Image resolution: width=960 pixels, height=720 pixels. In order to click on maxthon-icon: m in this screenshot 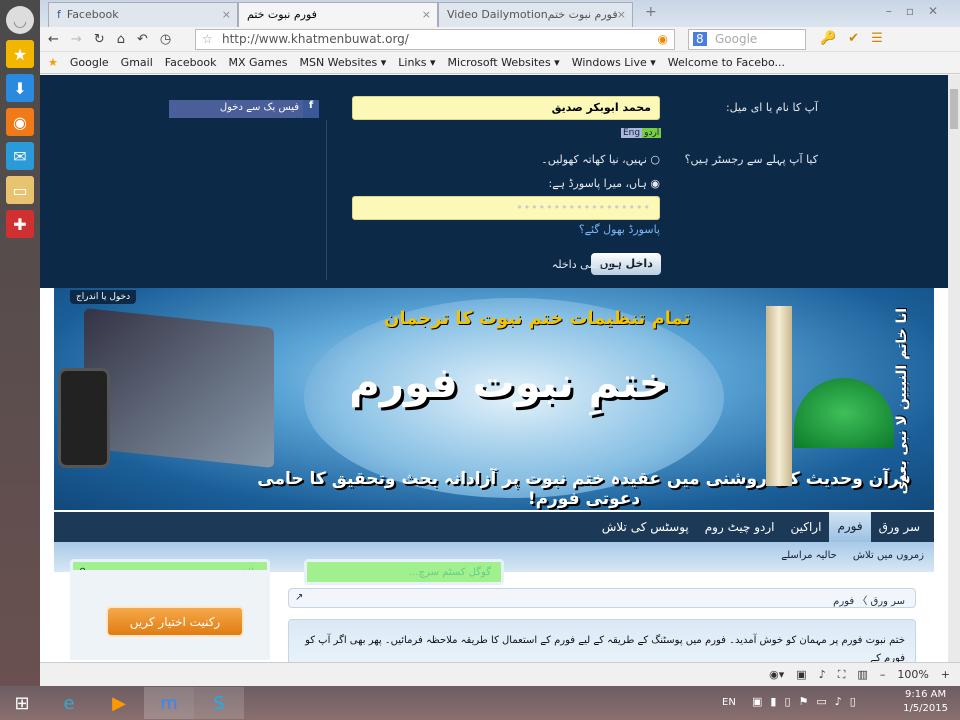, I will do `click(169, 703)`.